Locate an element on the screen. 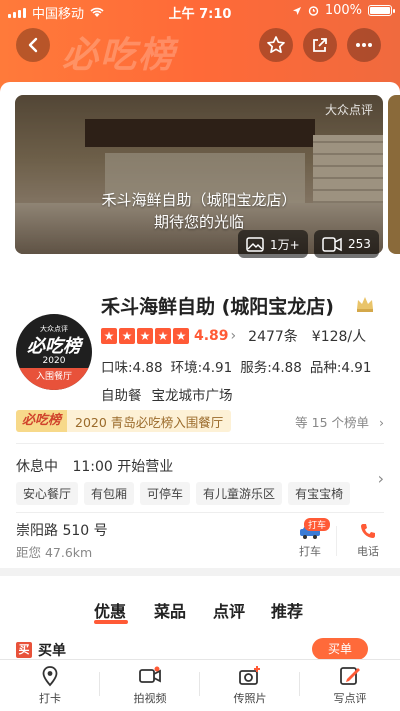  bottom-action-bar: 打卡 拍视频 传照片 写点评 is located at coordinates (200, 685).